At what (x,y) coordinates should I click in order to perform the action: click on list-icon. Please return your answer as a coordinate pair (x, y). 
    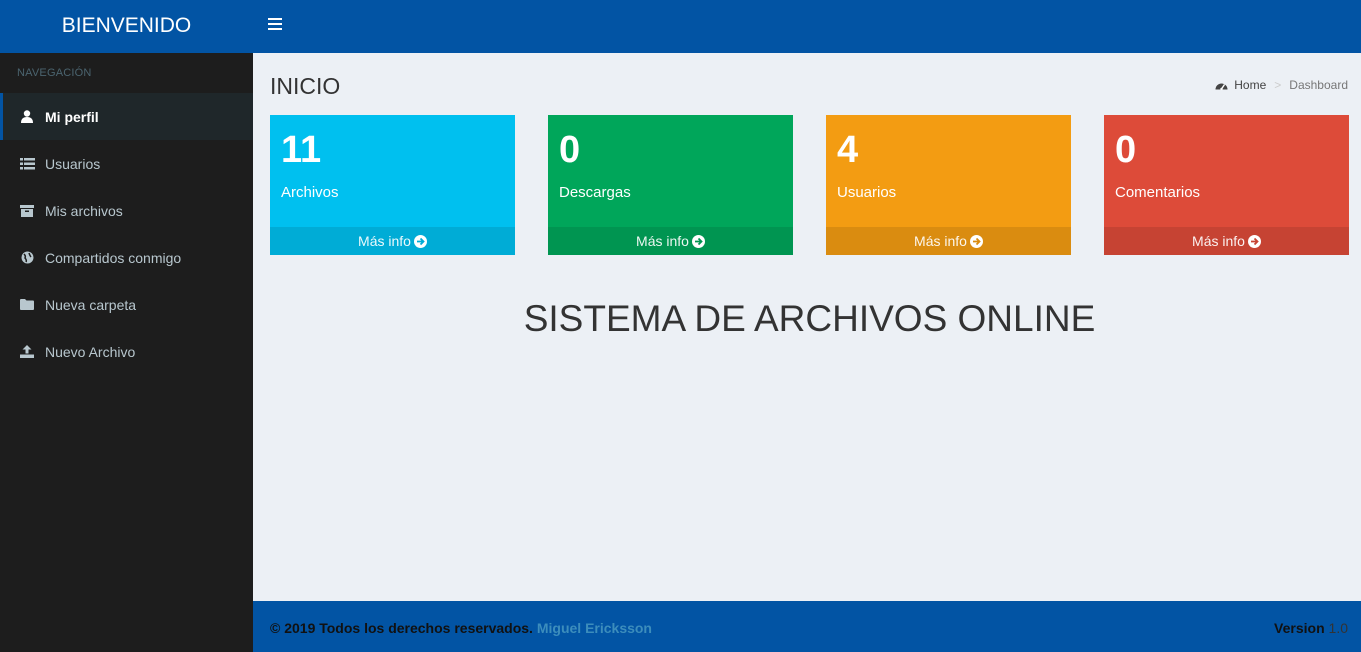
    Looking at the image, I should click on (27, 164).